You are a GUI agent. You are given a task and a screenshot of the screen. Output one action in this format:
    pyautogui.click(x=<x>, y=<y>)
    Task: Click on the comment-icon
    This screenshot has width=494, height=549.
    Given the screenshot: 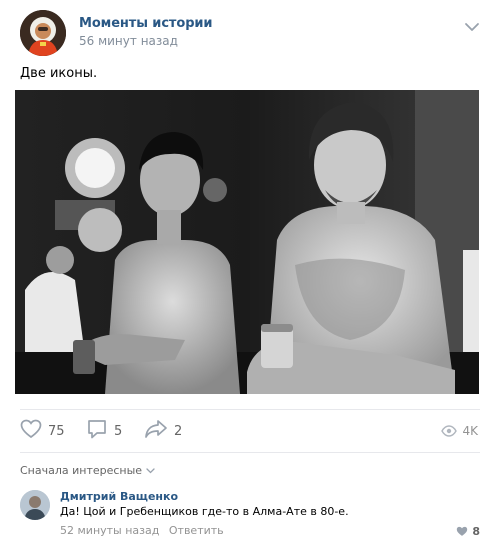 What is the action you would take?
    pyautogui.click(x=97, y=431)
    